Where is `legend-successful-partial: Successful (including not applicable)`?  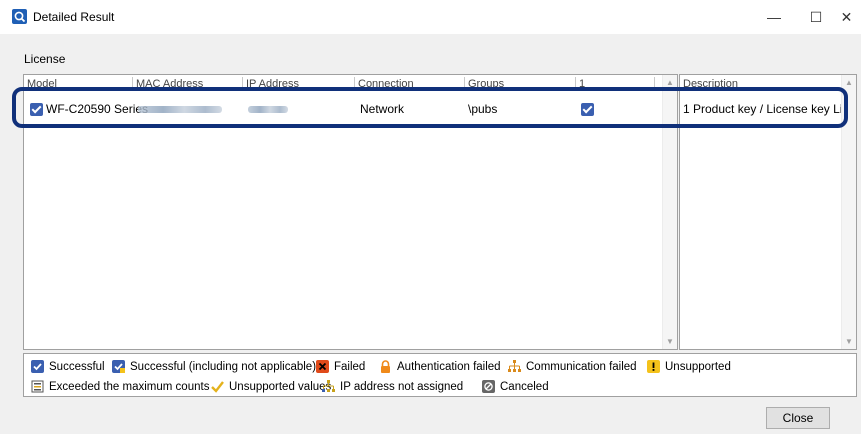
legend-successful-partial: Successful (including not applicable) is located at coordinates (214, 366).